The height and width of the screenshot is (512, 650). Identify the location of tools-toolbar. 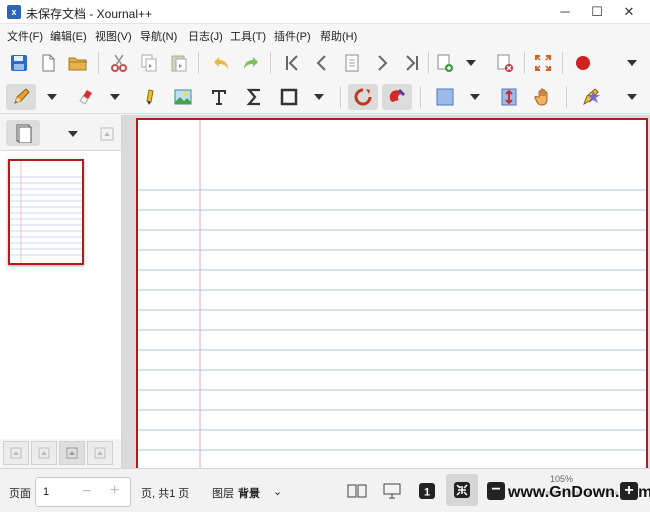
(325, 97).